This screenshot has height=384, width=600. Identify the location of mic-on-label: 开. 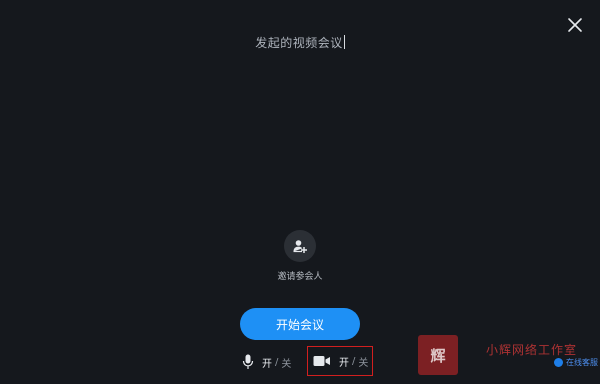
(267, 364).